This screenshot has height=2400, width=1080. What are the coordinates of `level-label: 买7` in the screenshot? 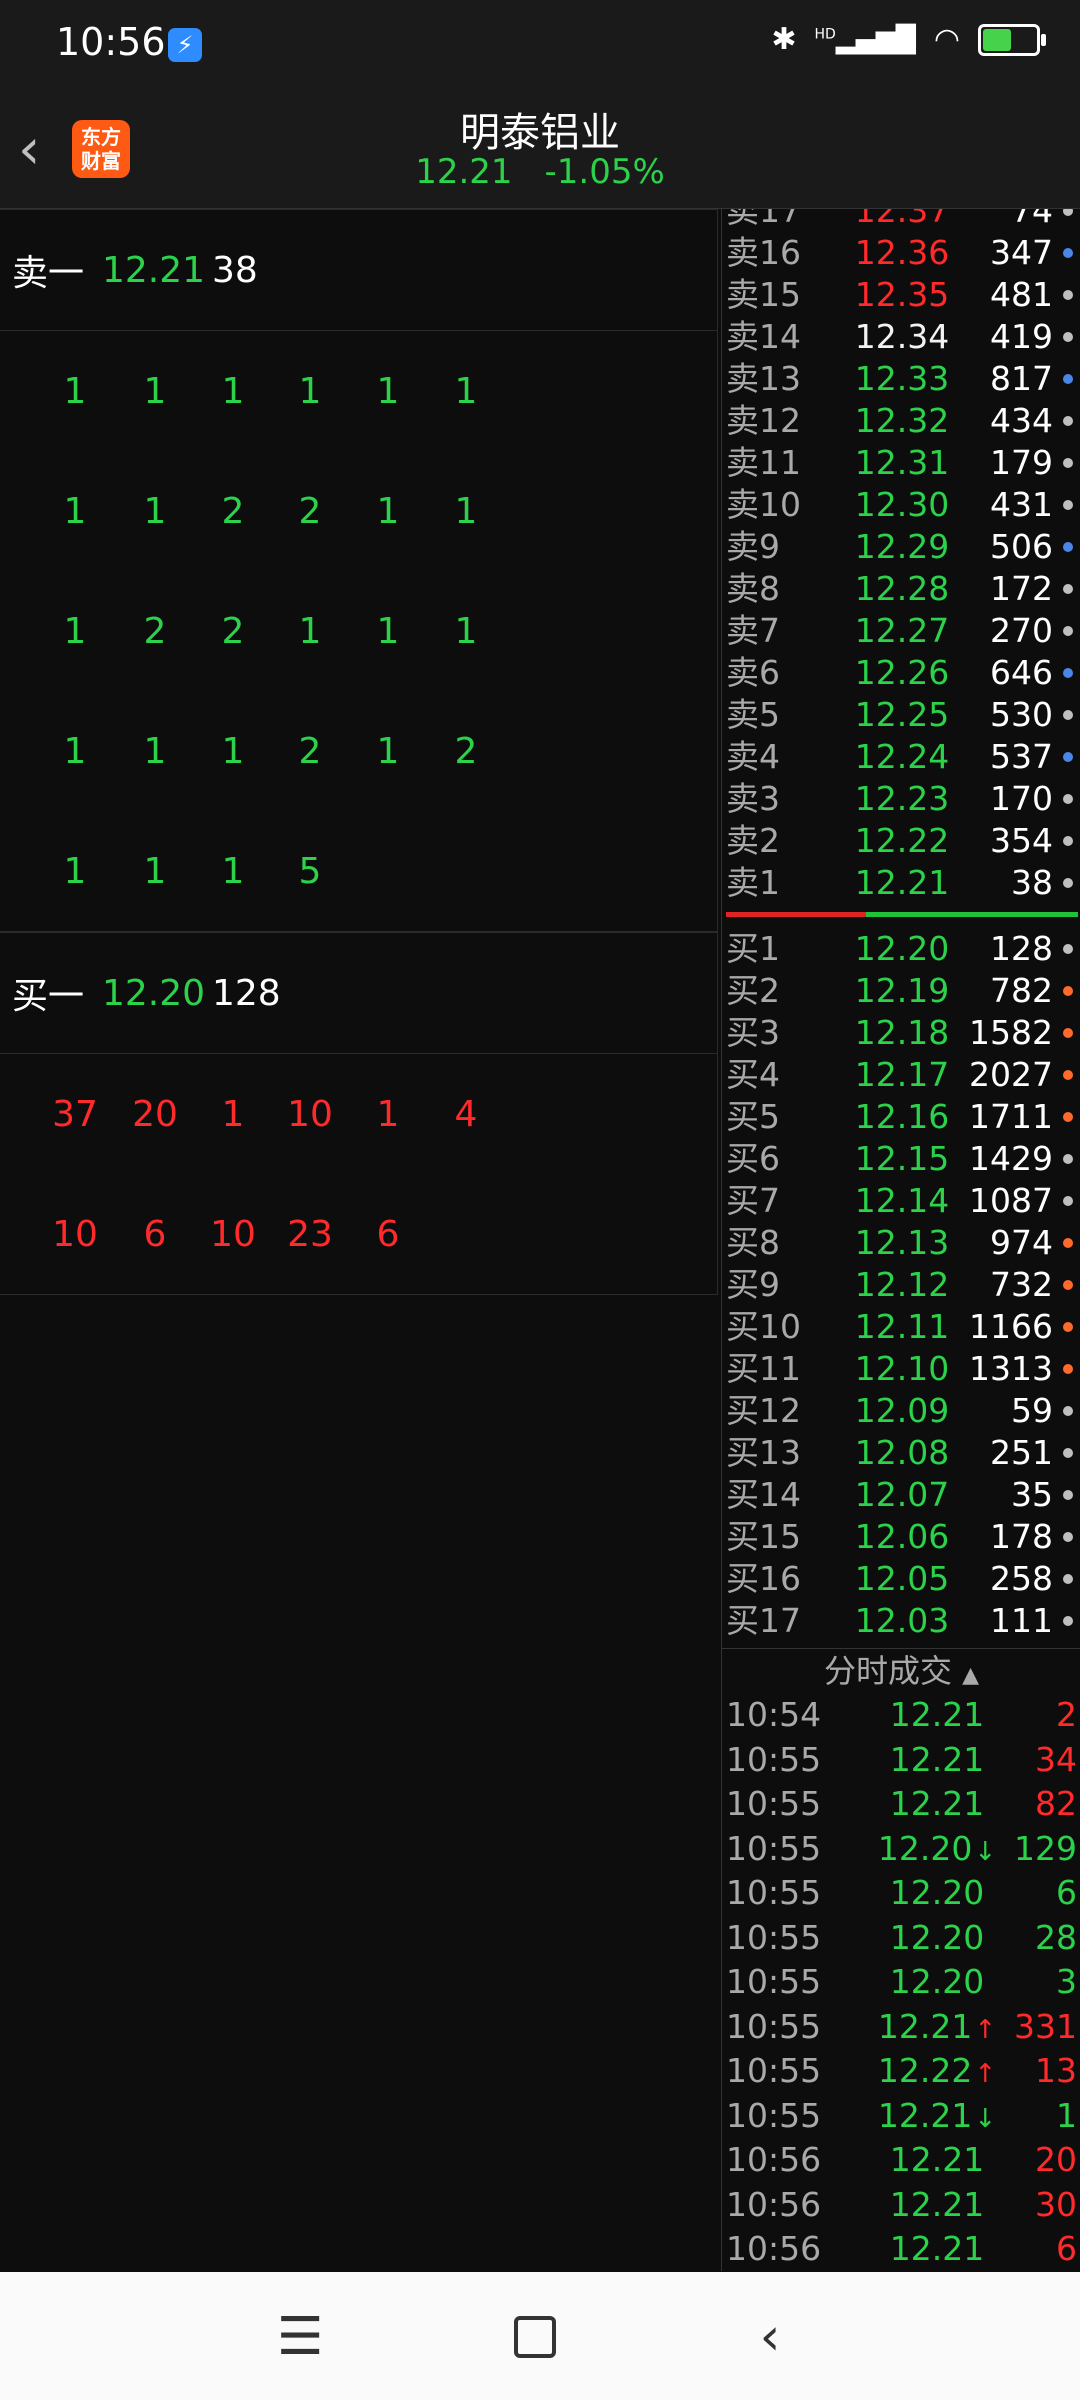 It's located at (753, 1200).